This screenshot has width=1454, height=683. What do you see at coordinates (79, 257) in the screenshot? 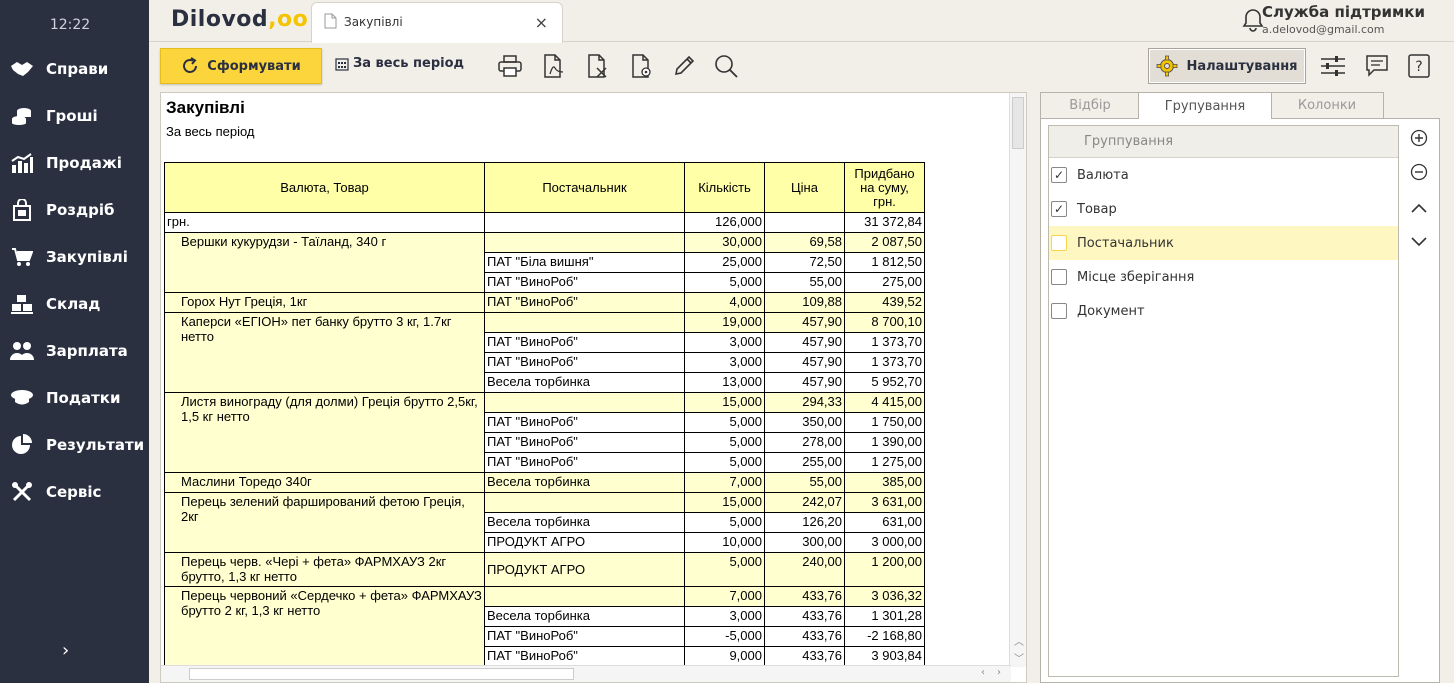
I see `nav-item-zakupivli: Закупівлі` at bounding box center [79, 257].